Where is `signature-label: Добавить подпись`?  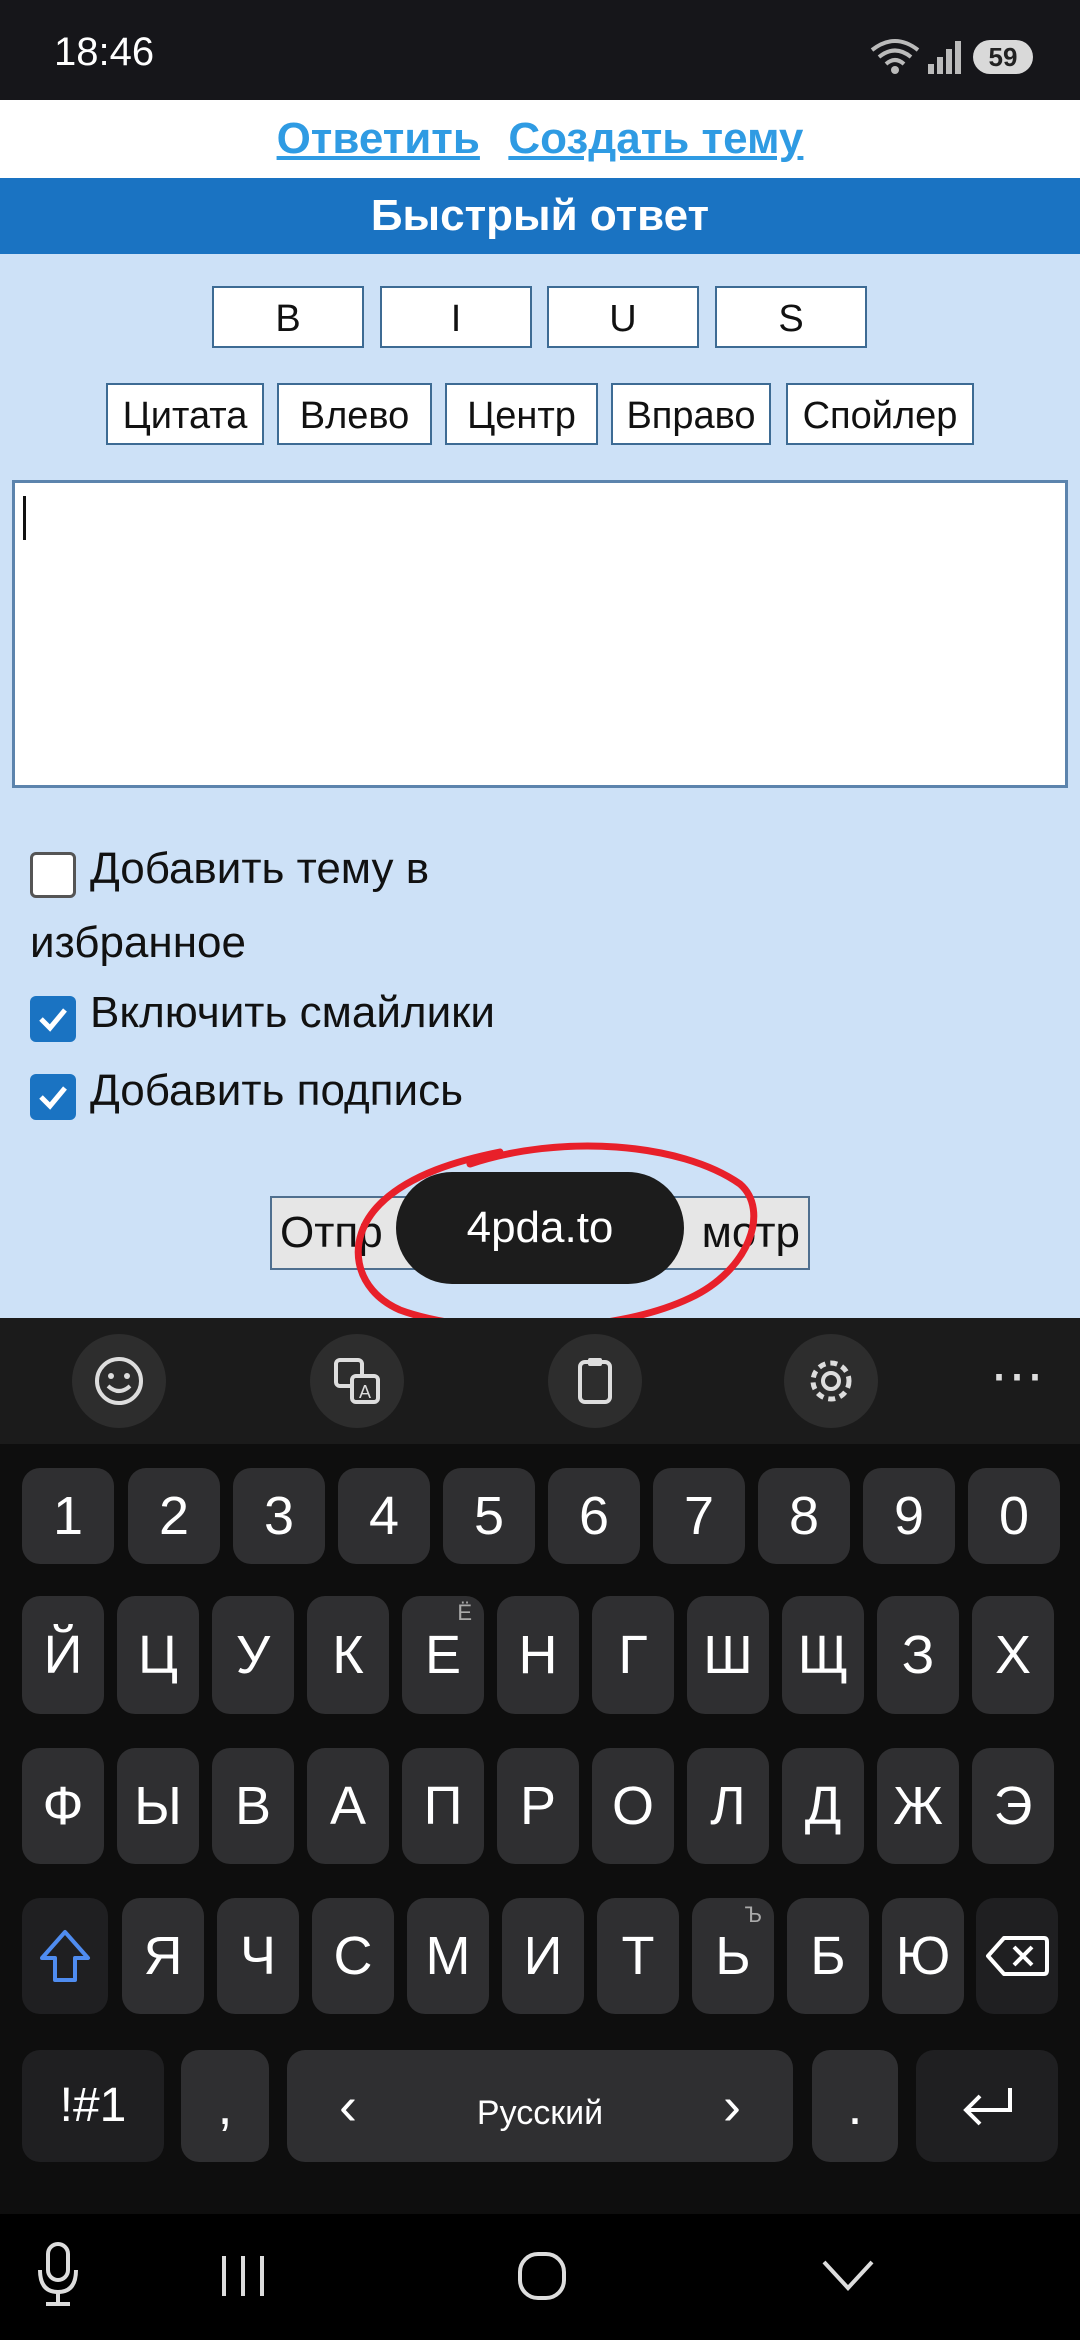
signature-label: Добавить подпись is located at coordinates (277, 1090).